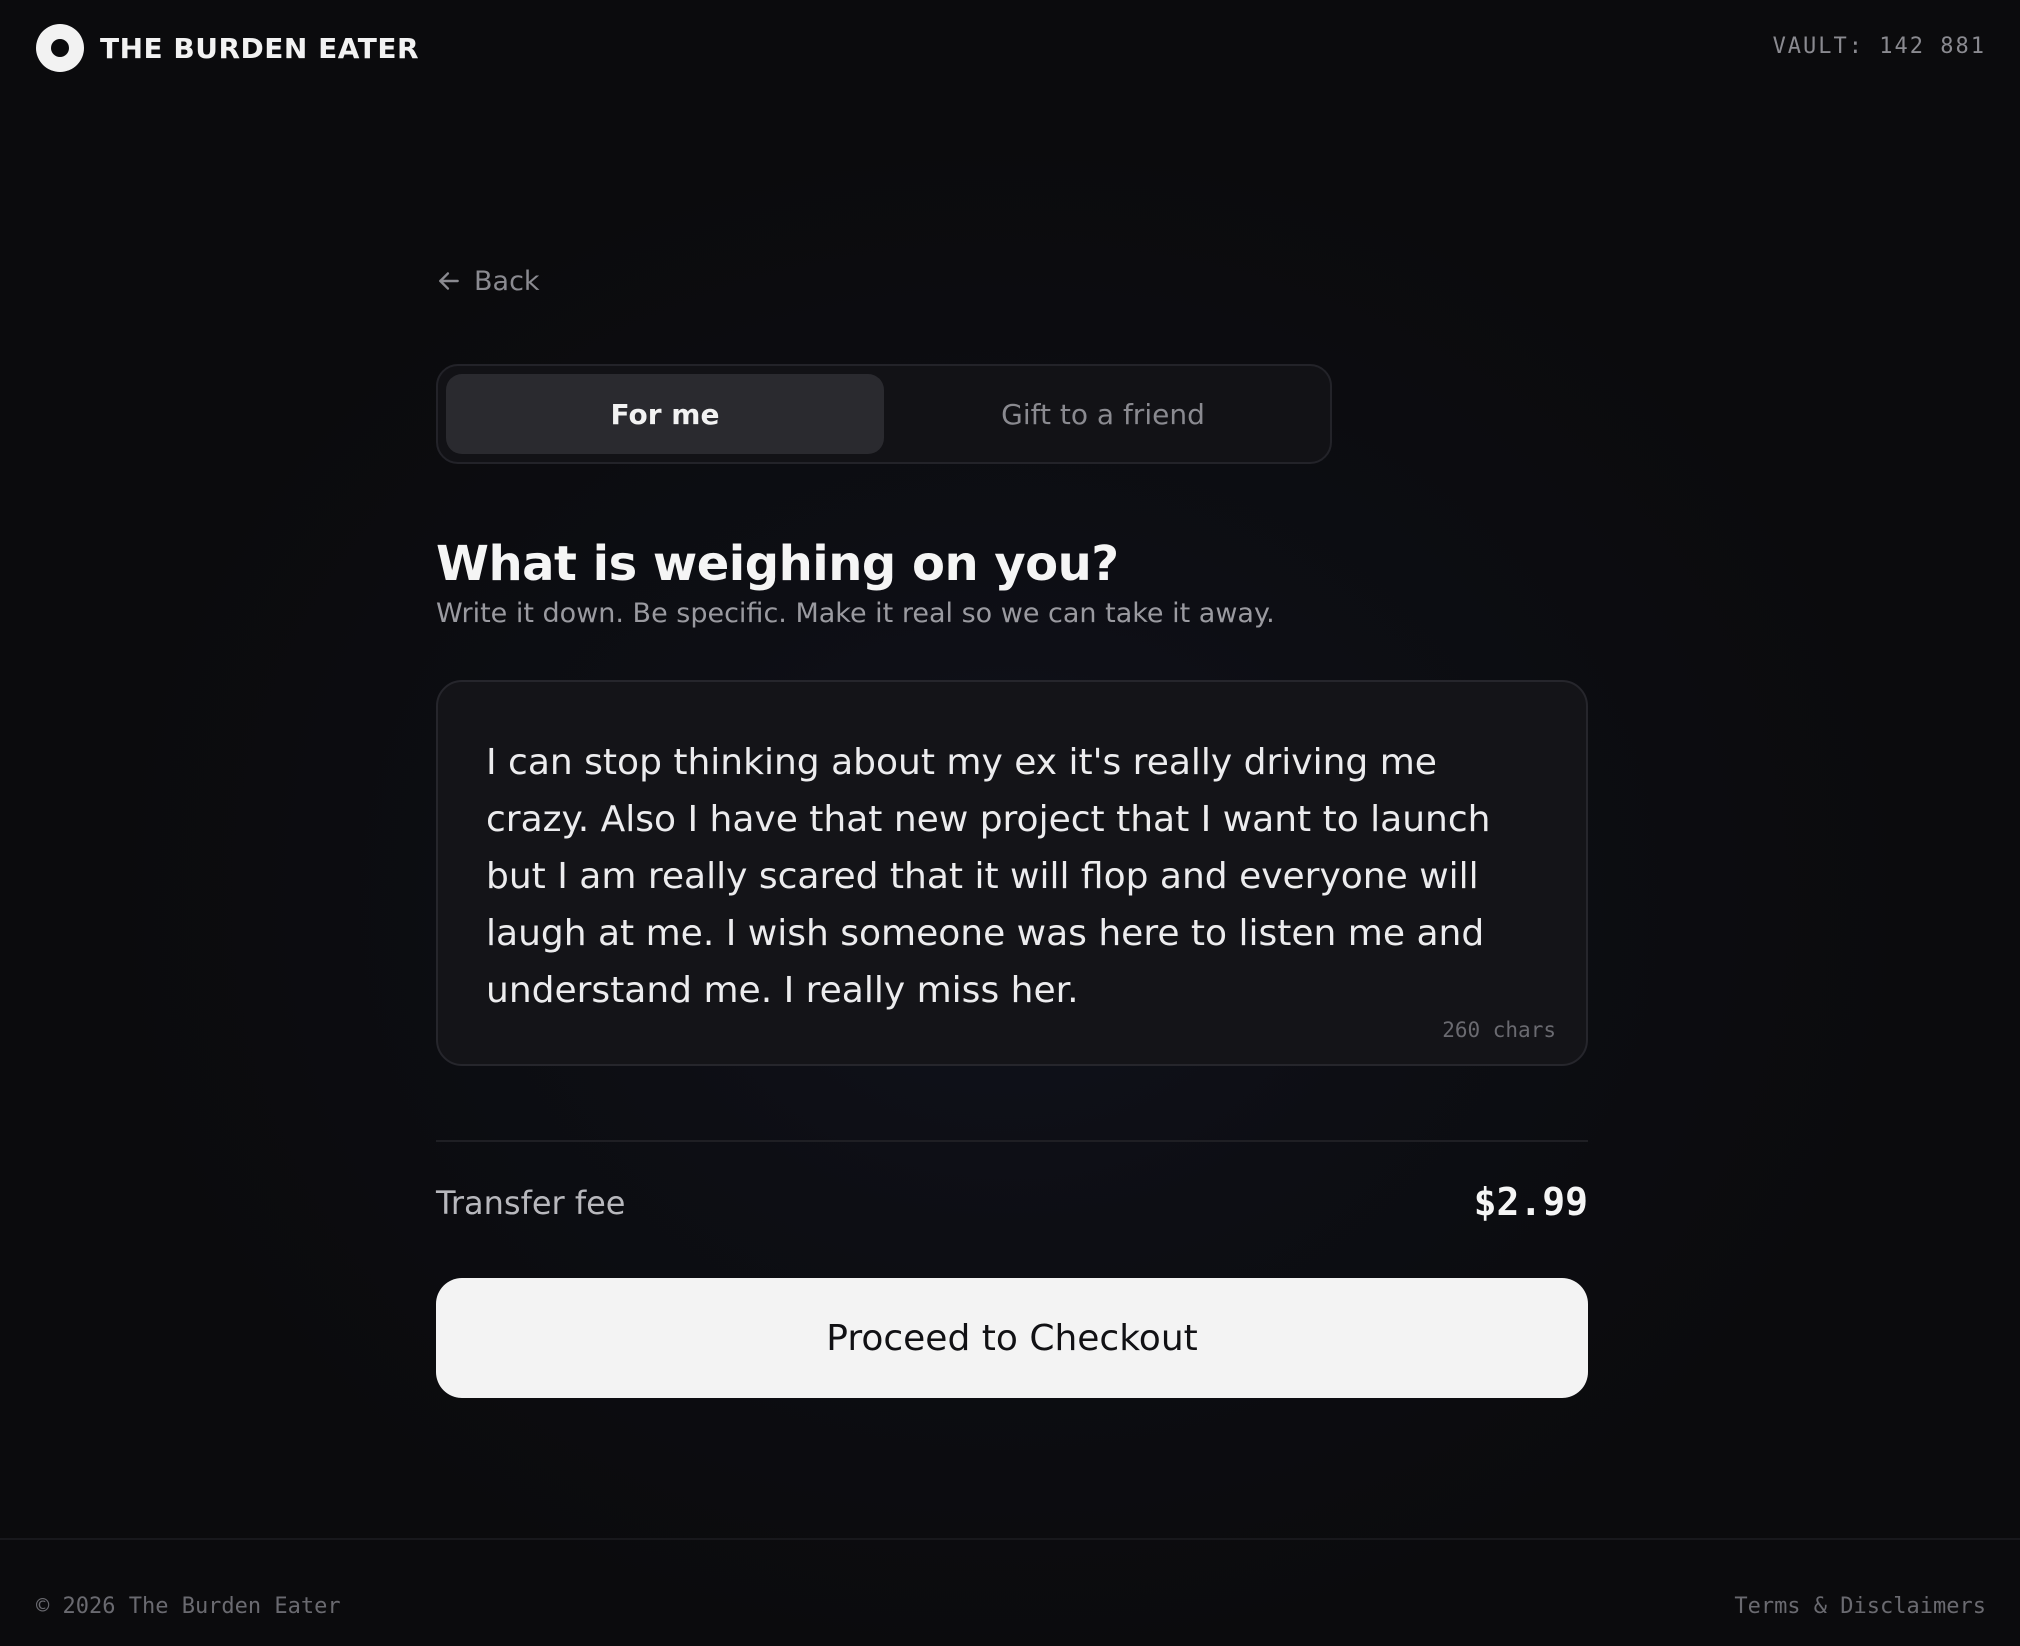 Image resolution: width=2020 pixels, height=1646 pixels. What do you see at coordinates (1012, 1338) in the screenshot?
I see `checkout-button: Proceed to Checkout` at bounding box center [1012, 1338].